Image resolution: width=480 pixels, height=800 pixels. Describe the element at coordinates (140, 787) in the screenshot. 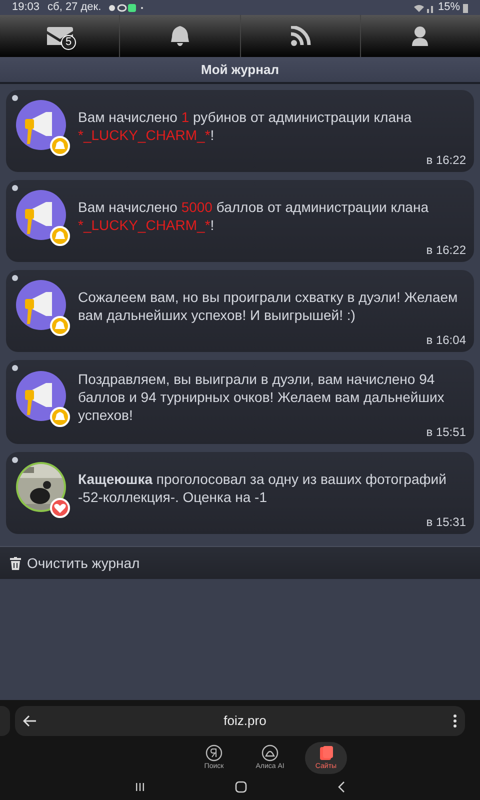

I see `recent-apps-icon` at that location.